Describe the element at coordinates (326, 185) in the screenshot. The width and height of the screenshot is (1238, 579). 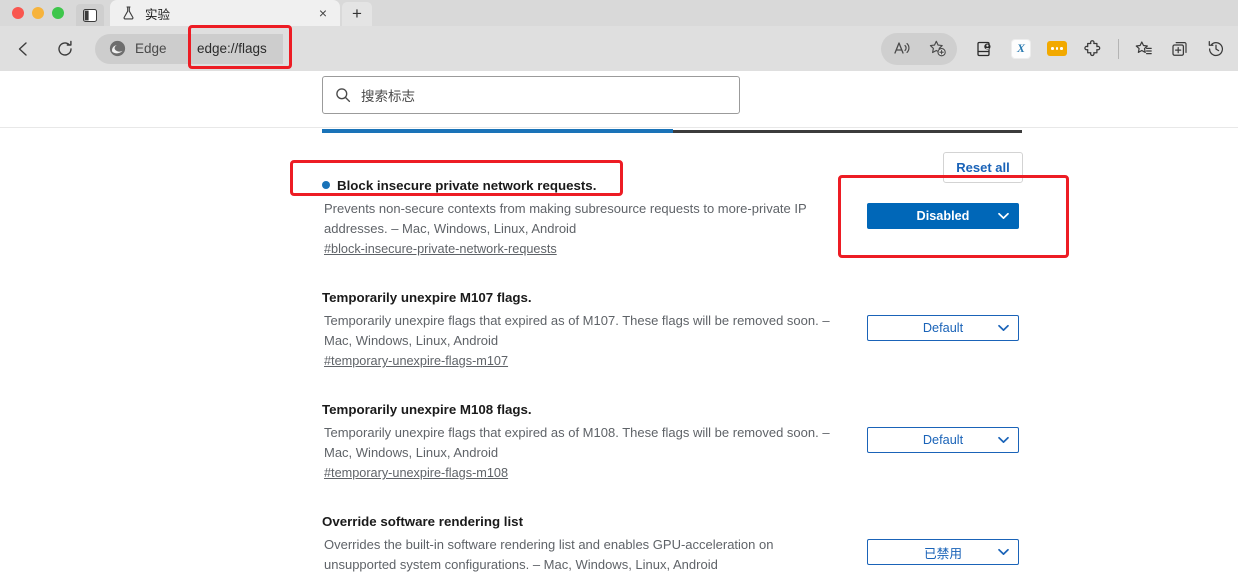
I see `modified-dot-icon` at that location.